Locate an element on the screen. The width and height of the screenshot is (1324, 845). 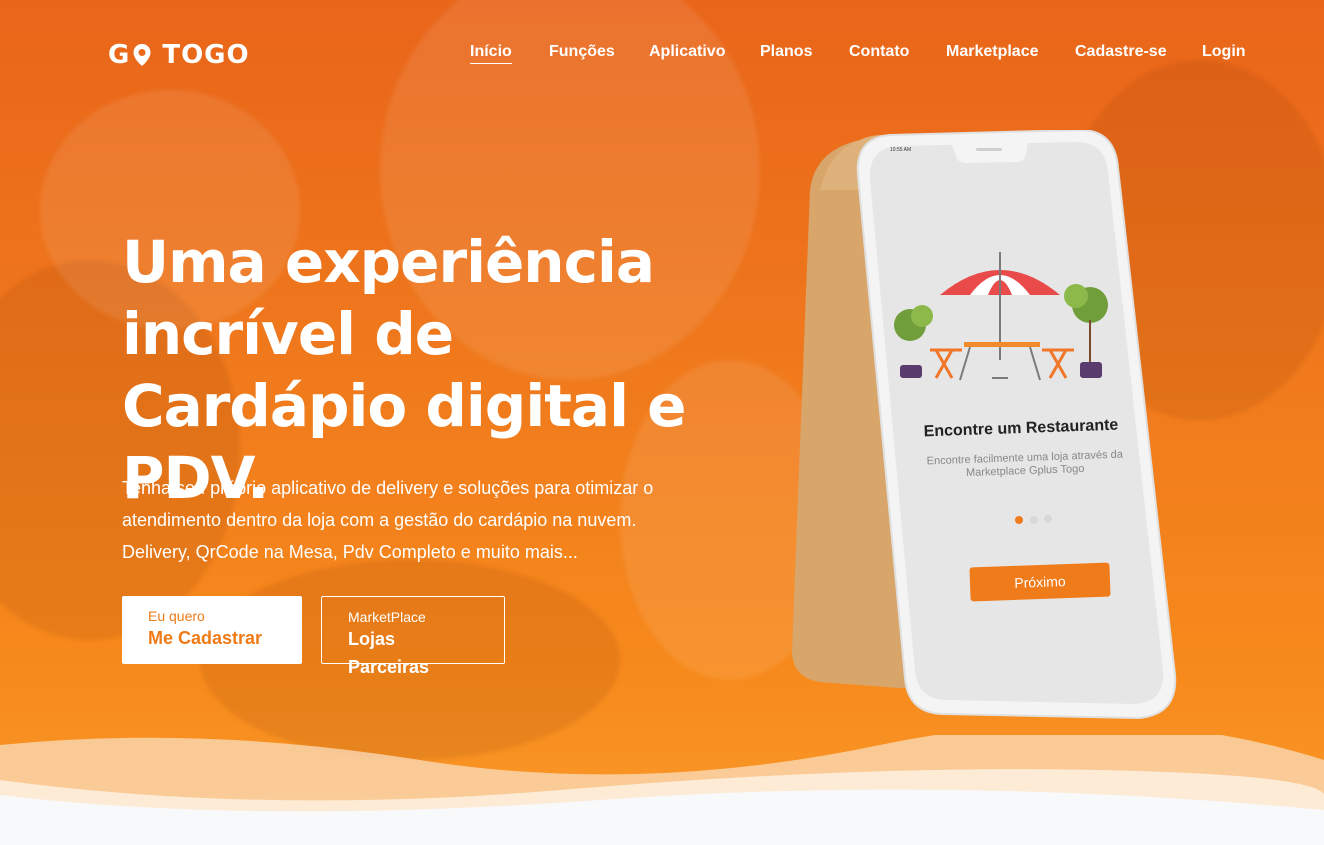
logo-letter: G is located at coordinates (119, 55).